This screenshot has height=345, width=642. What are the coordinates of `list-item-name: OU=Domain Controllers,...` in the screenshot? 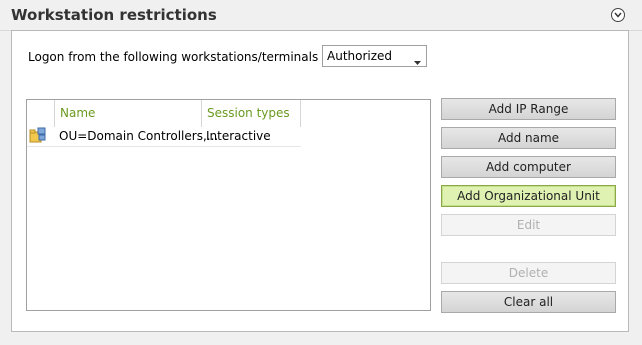 It's located at (139, 136).